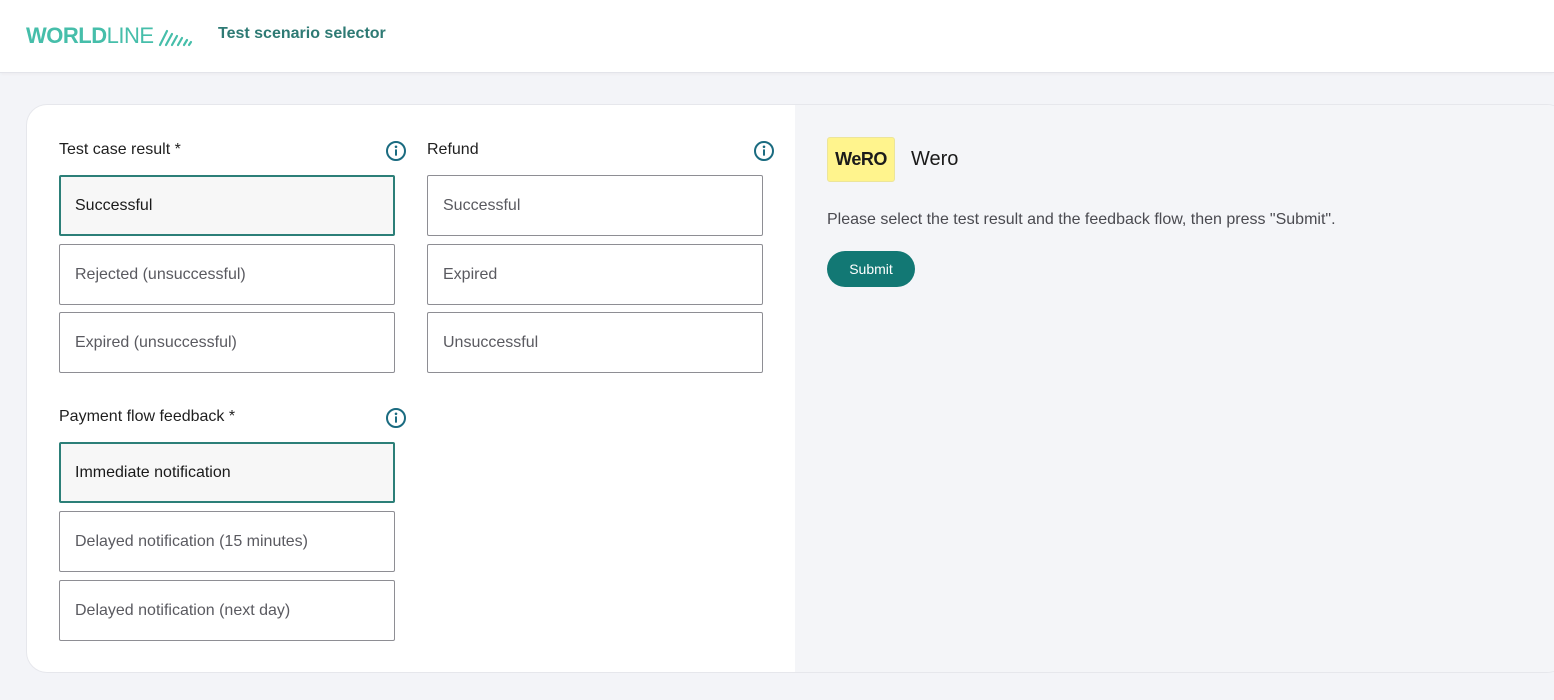 The image size is (1554, 700). I want to click on payment-method-name: Wero, so click(935, 159).